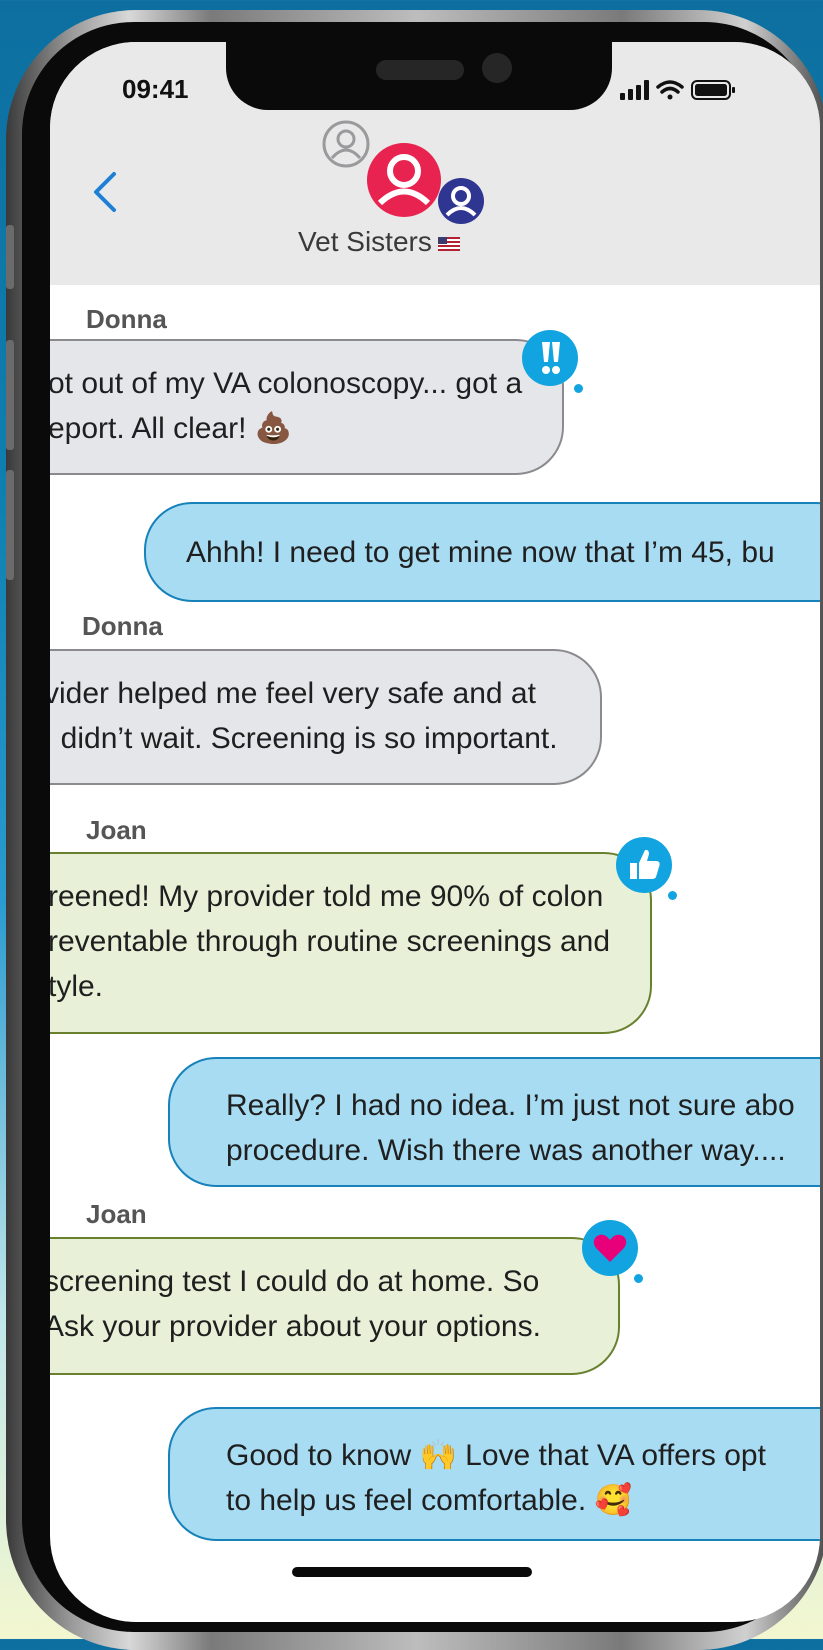  I want to click on front-camera, so click(497, 68).